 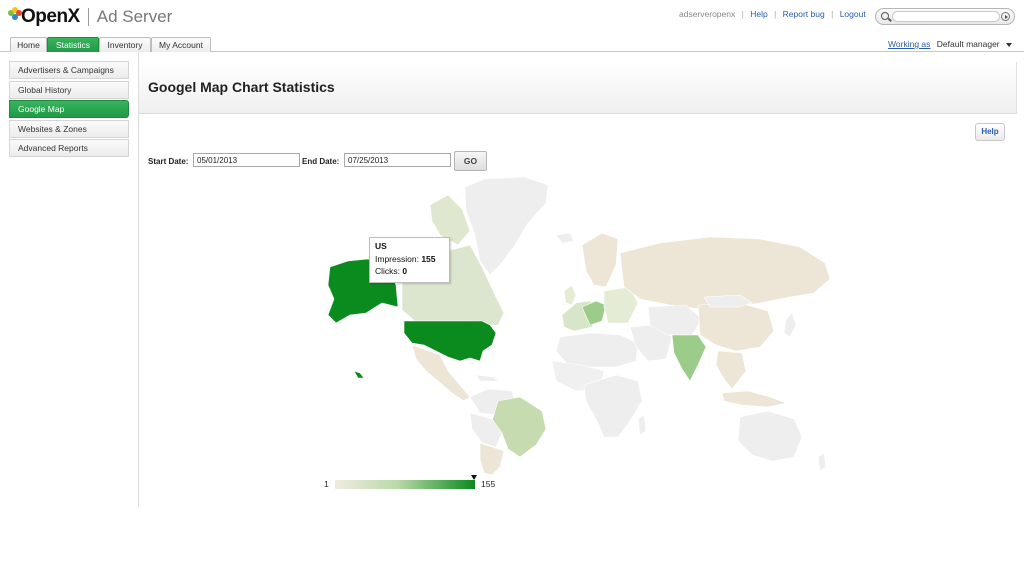 I want to click on map-region-southeast-asia, so click(x=731, y=370).